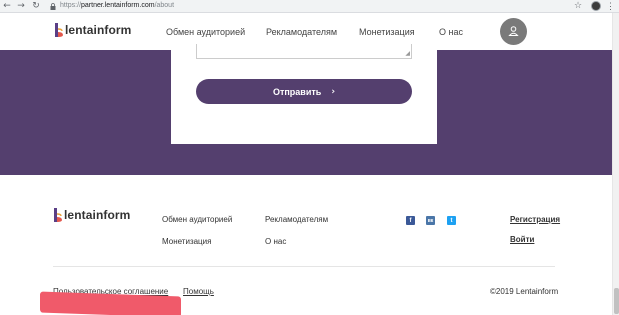  What do you see at coordinates (297, 91) in the screenshot?
I see `submit-label: Отправить` at bounding box center [297, 91].